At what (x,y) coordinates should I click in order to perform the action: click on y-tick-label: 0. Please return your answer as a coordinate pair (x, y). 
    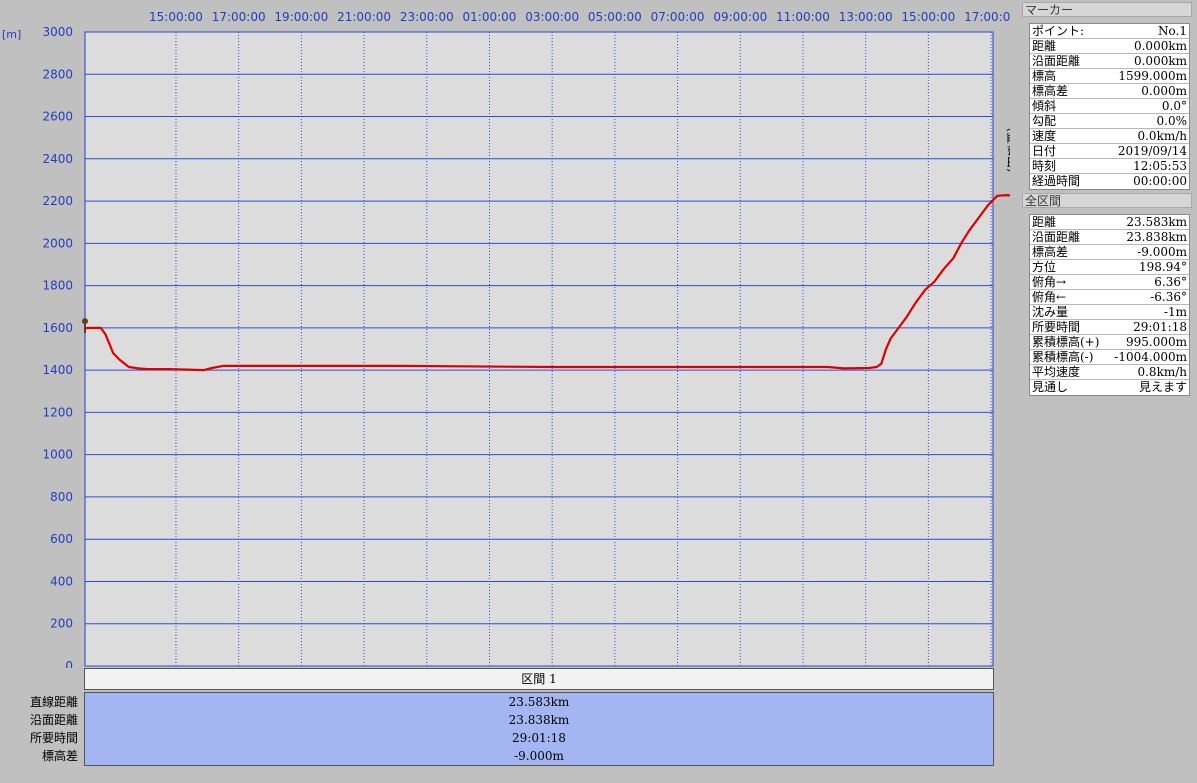
    Looking at the image, I should click on (69, 663).